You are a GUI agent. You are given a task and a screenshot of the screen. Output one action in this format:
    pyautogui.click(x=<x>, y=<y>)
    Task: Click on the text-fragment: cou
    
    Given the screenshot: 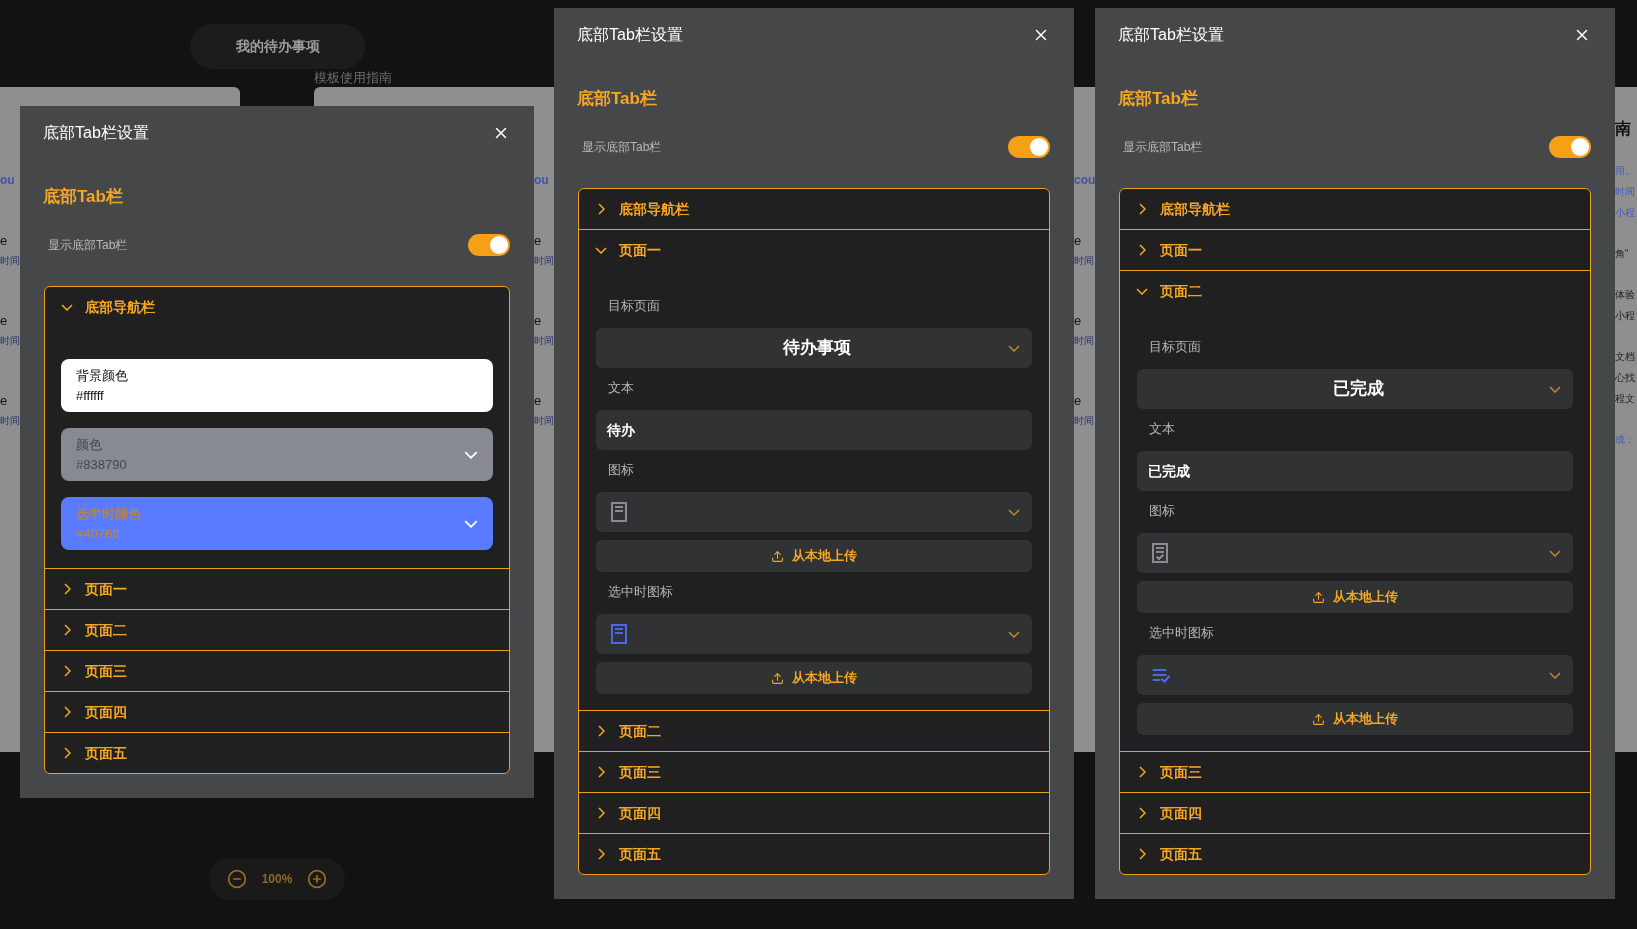 What is the action you would take?
    pyautogui.click(x=1084, y=180)
    